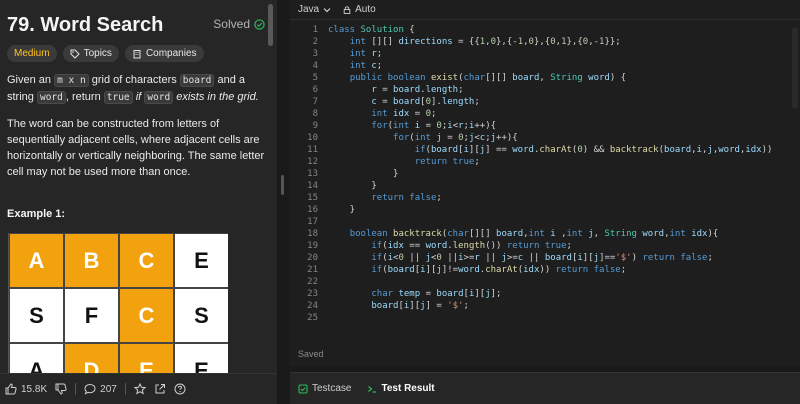 The image size is (800, 404). Describe the element at coordinates (374, 114) in the screenshot. I see `code-line: 8 int idx = 0;` at that location.